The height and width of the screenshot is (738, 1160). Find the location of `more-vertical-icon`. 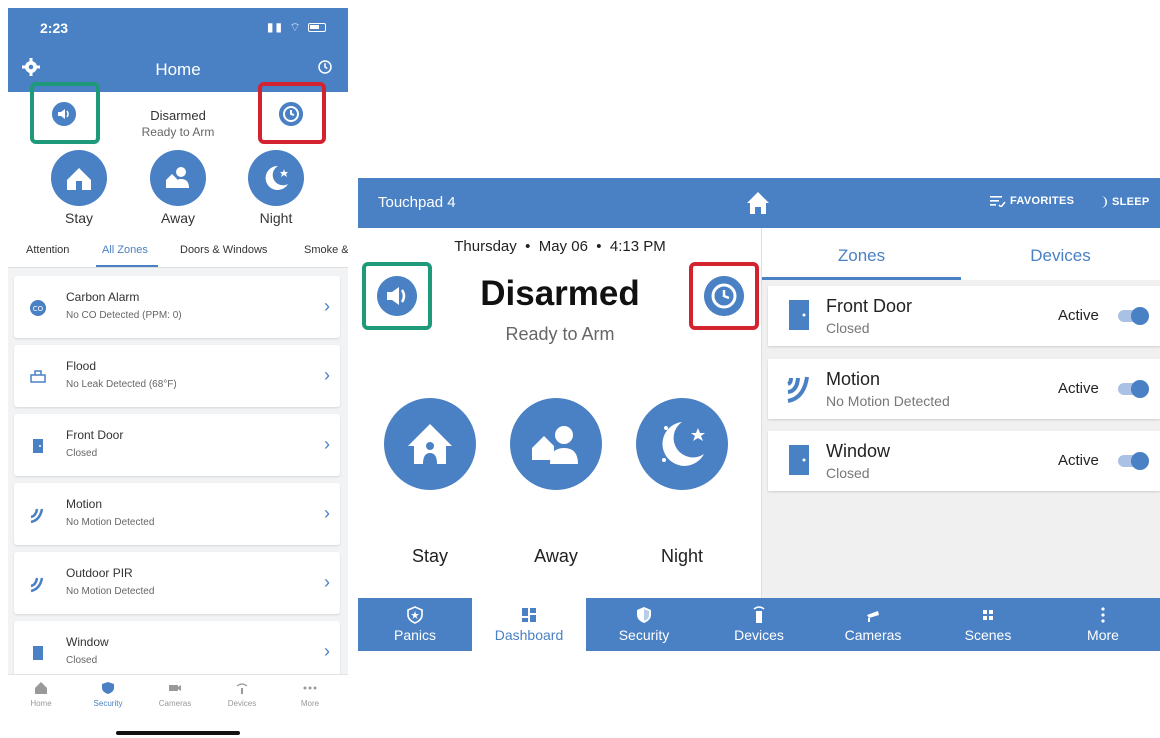

more-vertical-icon is located at coordinates (1103, 615).